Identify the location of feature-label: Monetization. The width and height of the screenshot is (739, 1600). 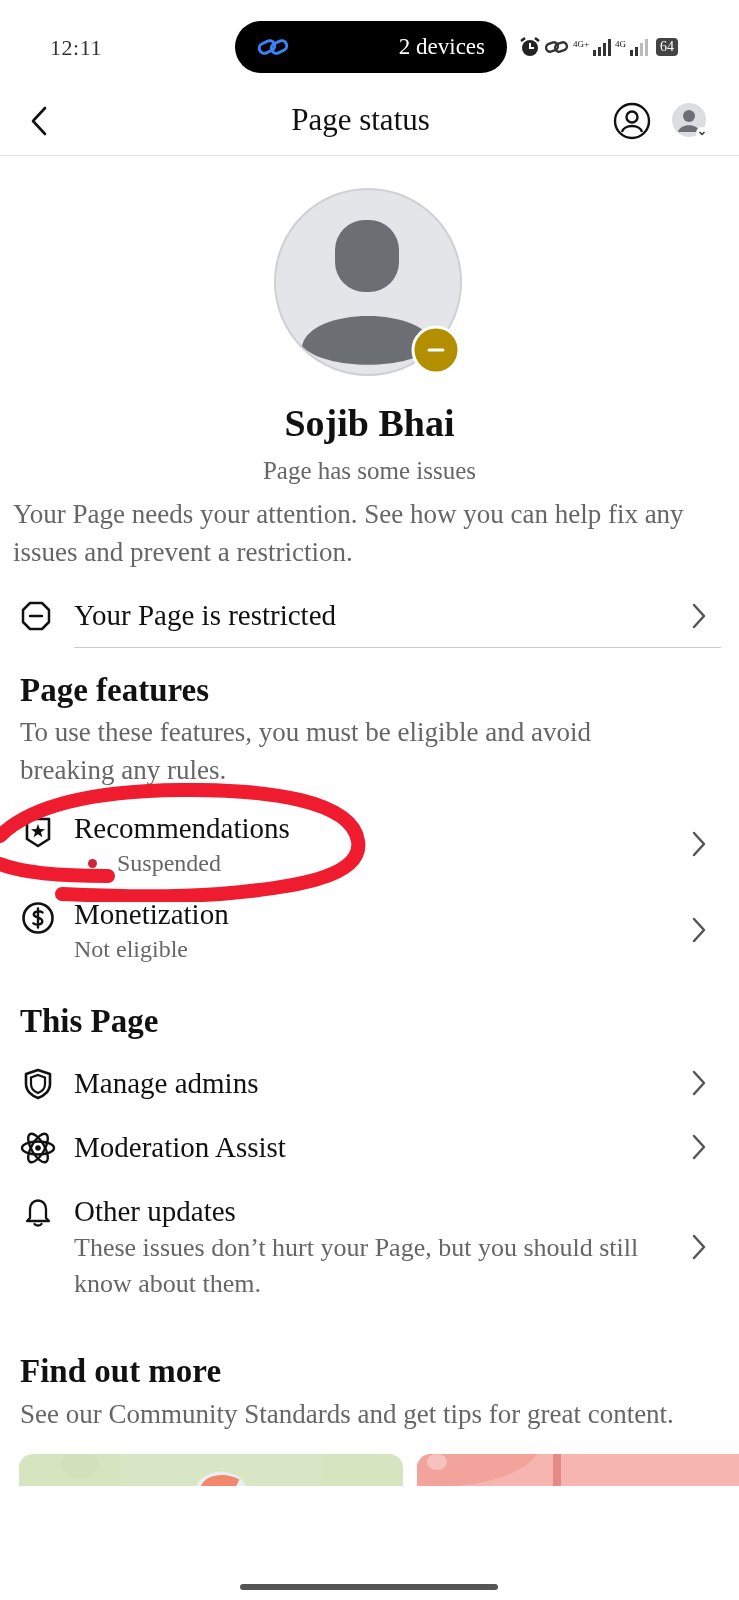
(152, 915).